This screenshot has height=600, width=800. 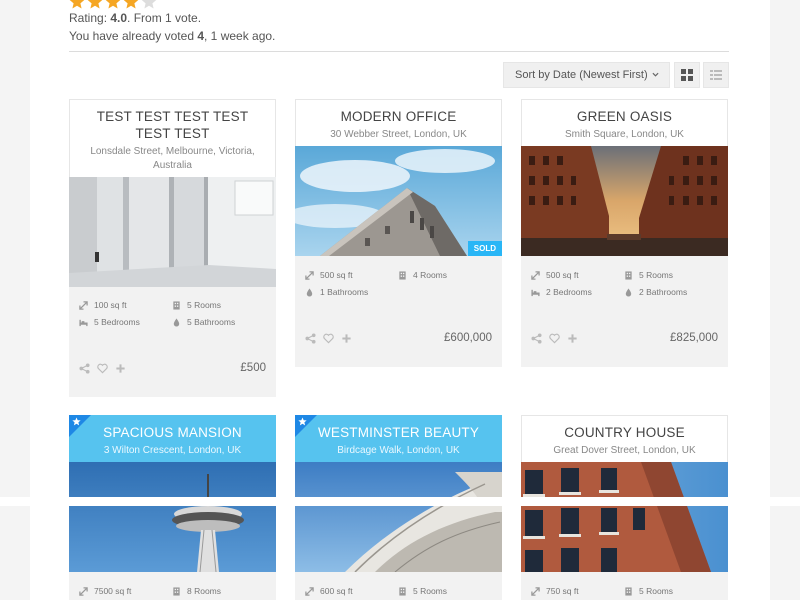 What do you see at coordinates (398, 432) in the screenshot?
I see `property-title: WESTMINSTER BEAUTY` at bounding box center [398, 432].